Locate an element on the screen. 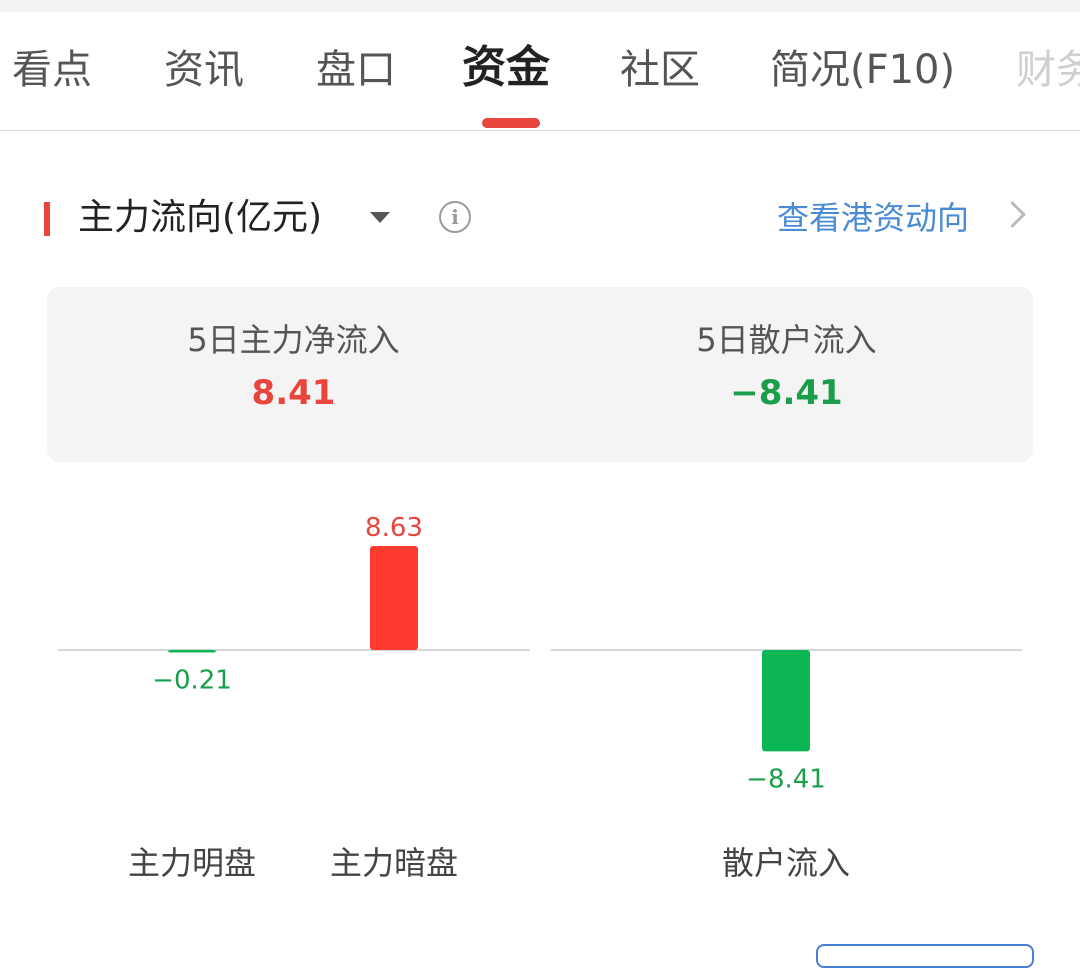 This screenshot has height=968, width=1080. bar-main-lit is located at coordinates (192, 651).